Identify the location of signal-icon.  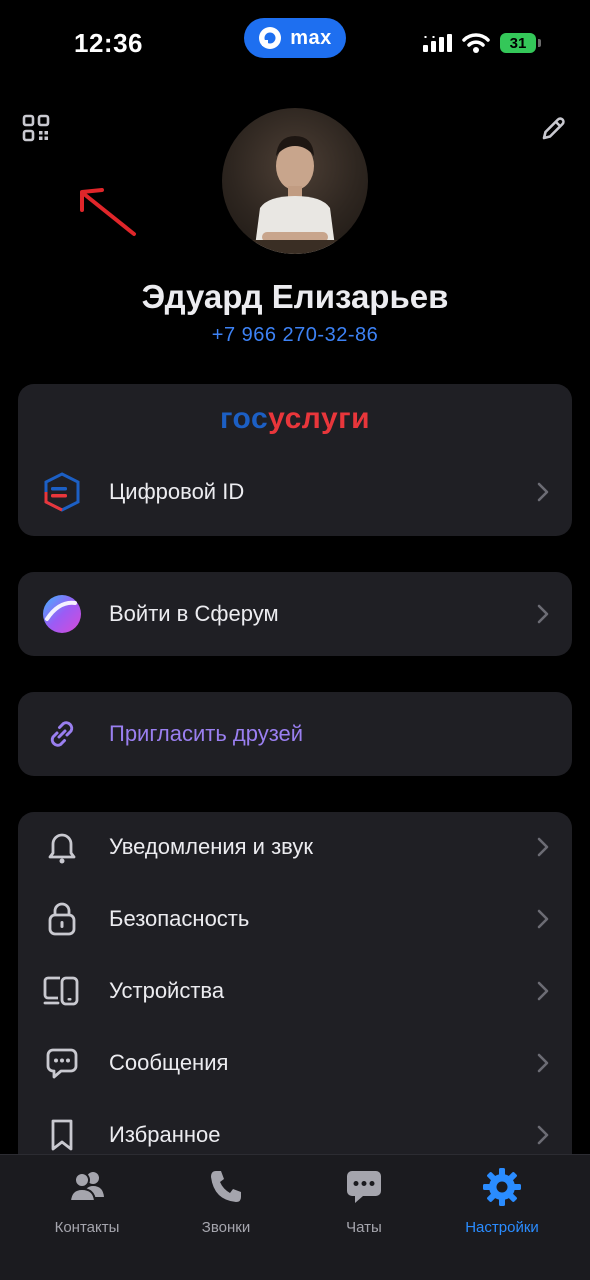
(437, 43).